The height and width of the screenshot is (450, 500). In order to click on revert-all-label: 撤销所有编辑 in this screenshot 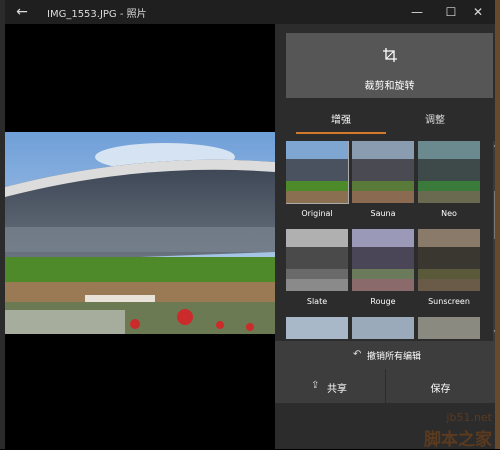, I will do `click(394, 357)`.